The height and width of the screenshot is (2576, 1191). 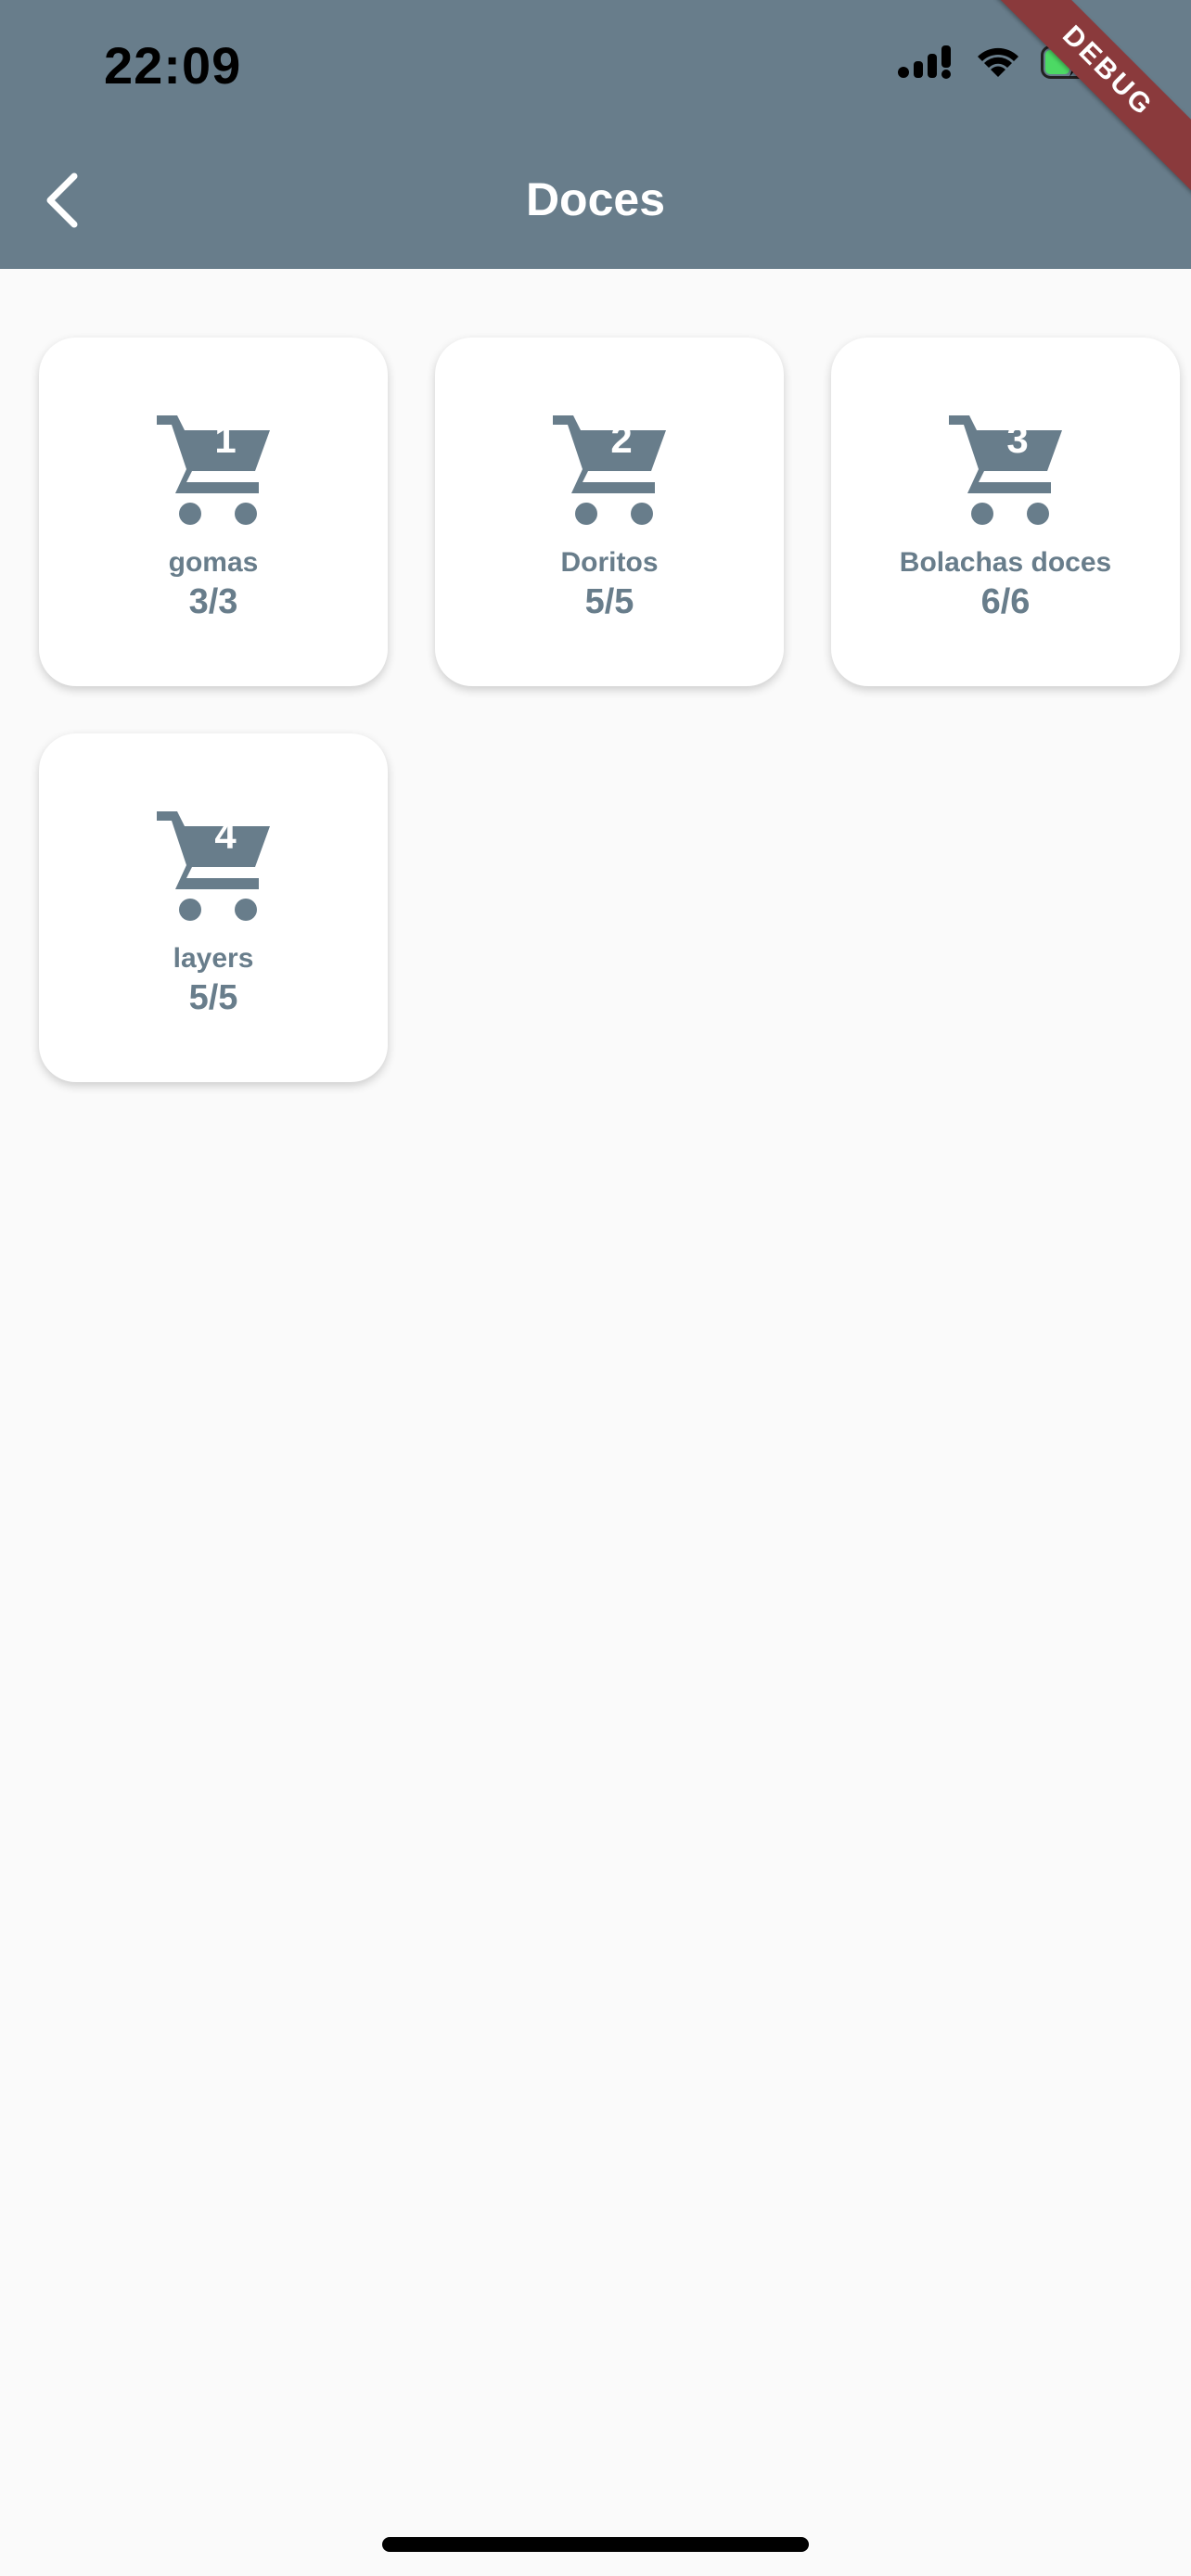 What do you see at coordinates (225, 835) in the screenshot?
I see `item-number: 4` at bounding box center [225, 835].